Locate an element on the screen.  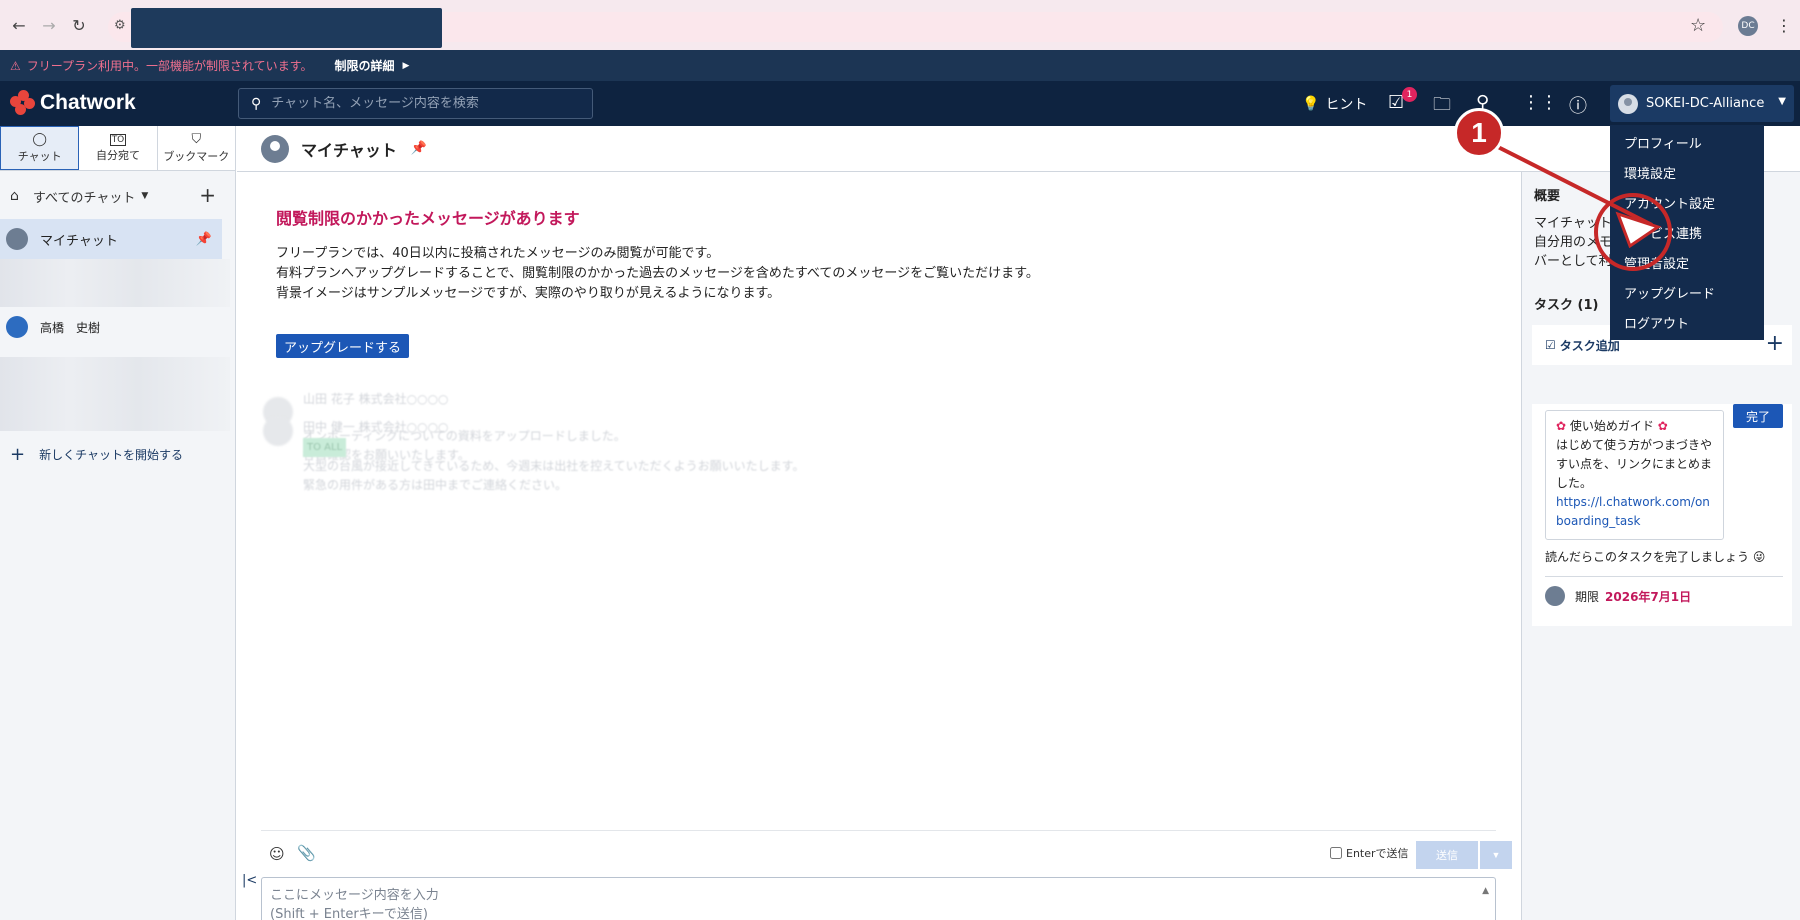
tab-label: ブックマーク is located at coordinates (196, 156).